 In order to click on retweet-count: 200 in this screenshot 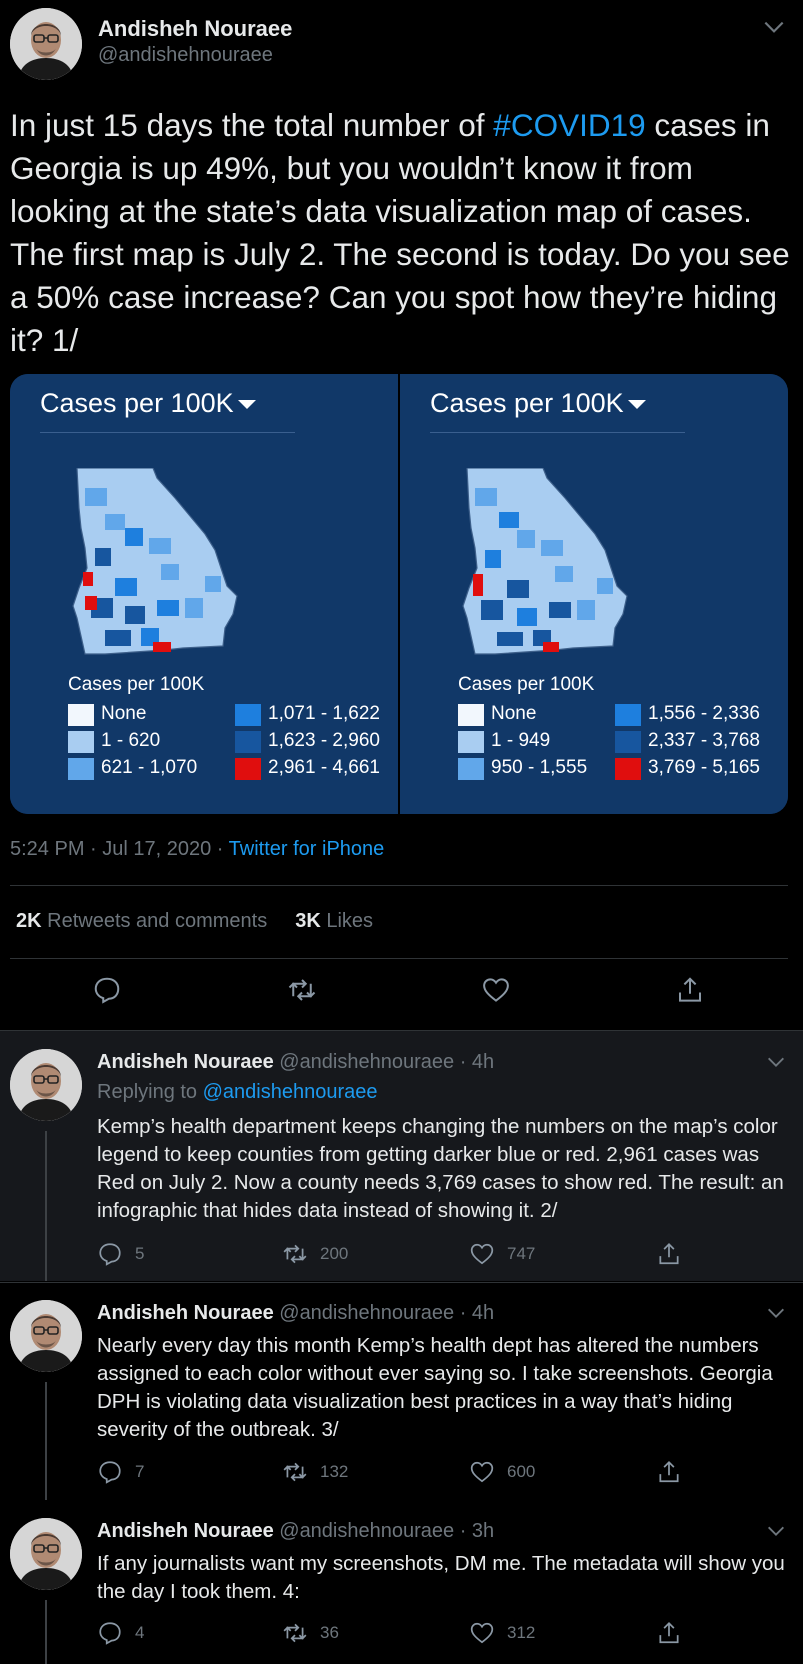, I will do `click(334, 1253)`.